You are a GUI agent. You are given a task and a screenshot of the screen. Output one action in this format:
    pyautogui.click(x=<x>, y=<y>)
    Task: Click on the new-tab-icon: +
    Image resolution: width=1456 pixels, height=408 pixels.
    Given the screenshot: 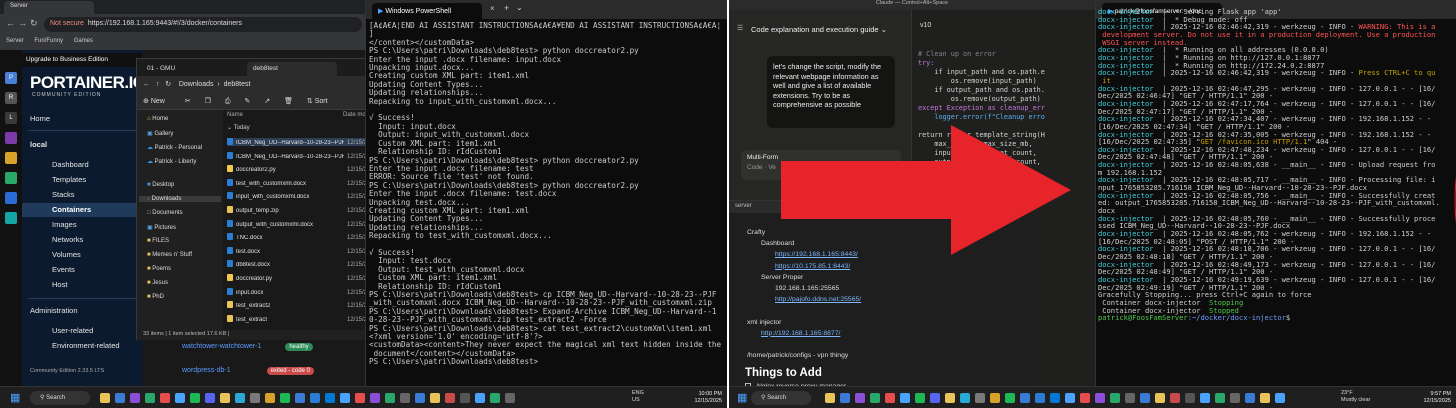 What is the action you would take?
    pyautogui.click(x=506, y=8)
    